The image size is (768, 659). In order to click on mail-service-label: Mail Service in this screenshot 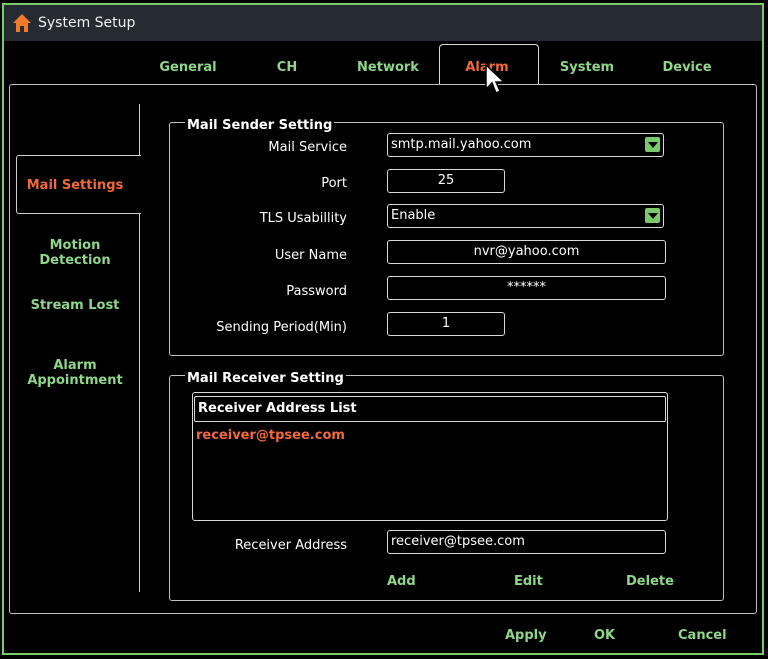, I will do `click(307, 147)`.